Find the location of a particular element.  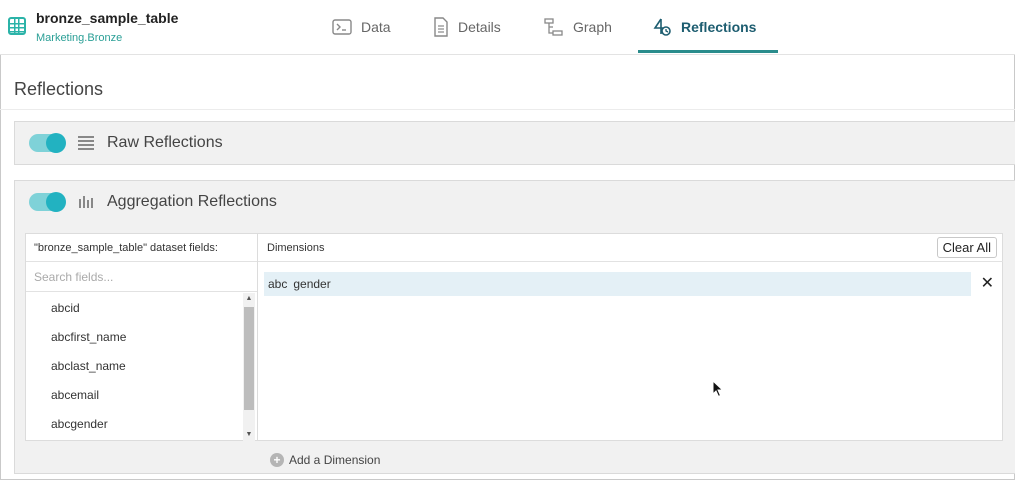

tab-details-label: Details is located at coordinates (479, 27).